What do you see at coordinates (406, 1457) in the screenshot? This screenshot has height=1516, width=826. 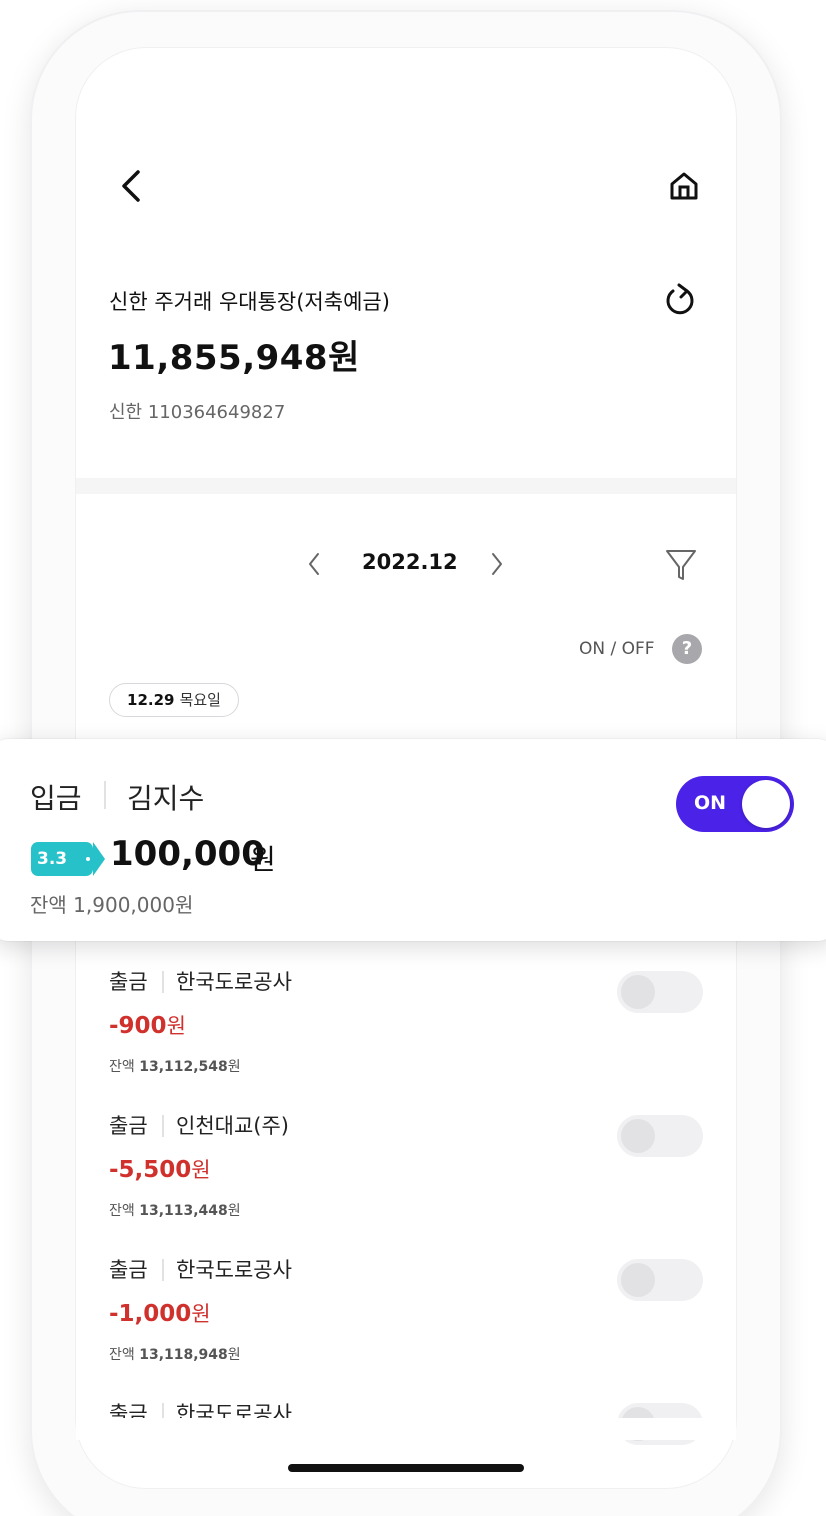 I see `transaction-row: 출금 한국도로공사` at bounding box center [406, 1457].